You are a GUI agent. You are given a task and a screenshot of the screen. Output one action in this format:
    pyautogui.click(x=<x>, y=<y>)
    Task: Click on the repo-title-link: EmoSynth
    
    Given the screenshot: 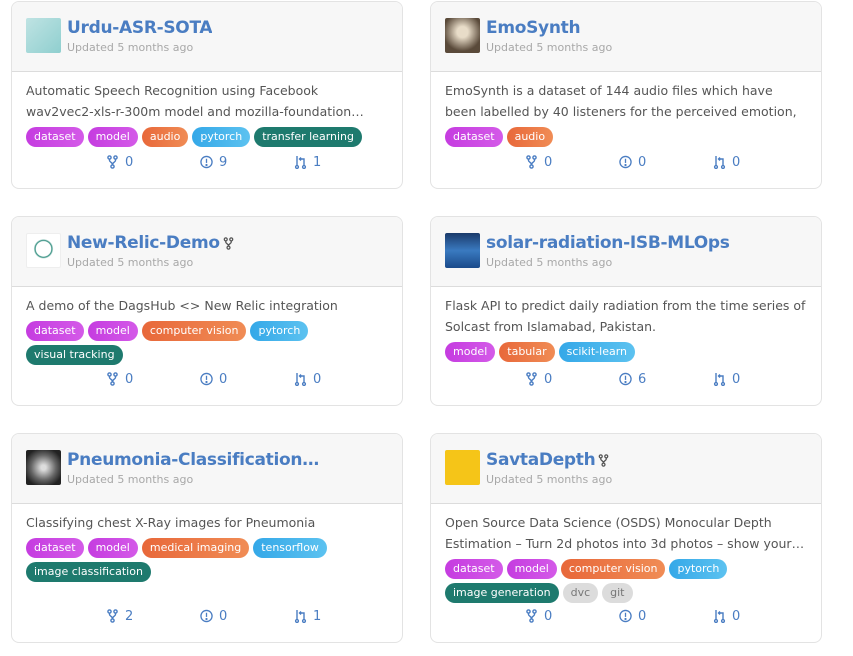 What is the action you would take?
    pyautogui.click(x=549, y=28)
    